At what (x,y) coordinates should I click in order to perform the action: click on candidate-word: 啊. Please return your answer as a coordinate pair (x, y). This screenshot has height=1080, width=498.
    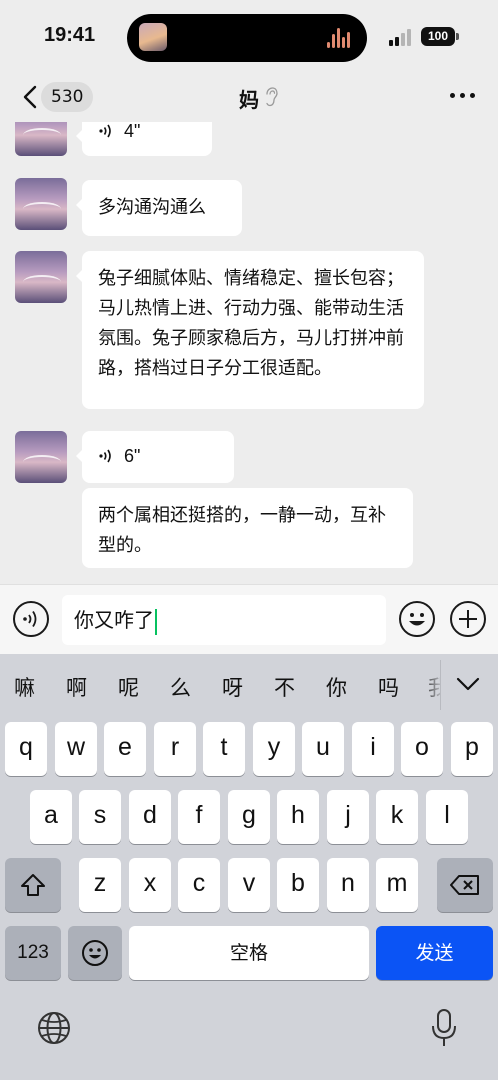
    Looking at the image, I should click on (76, 687).